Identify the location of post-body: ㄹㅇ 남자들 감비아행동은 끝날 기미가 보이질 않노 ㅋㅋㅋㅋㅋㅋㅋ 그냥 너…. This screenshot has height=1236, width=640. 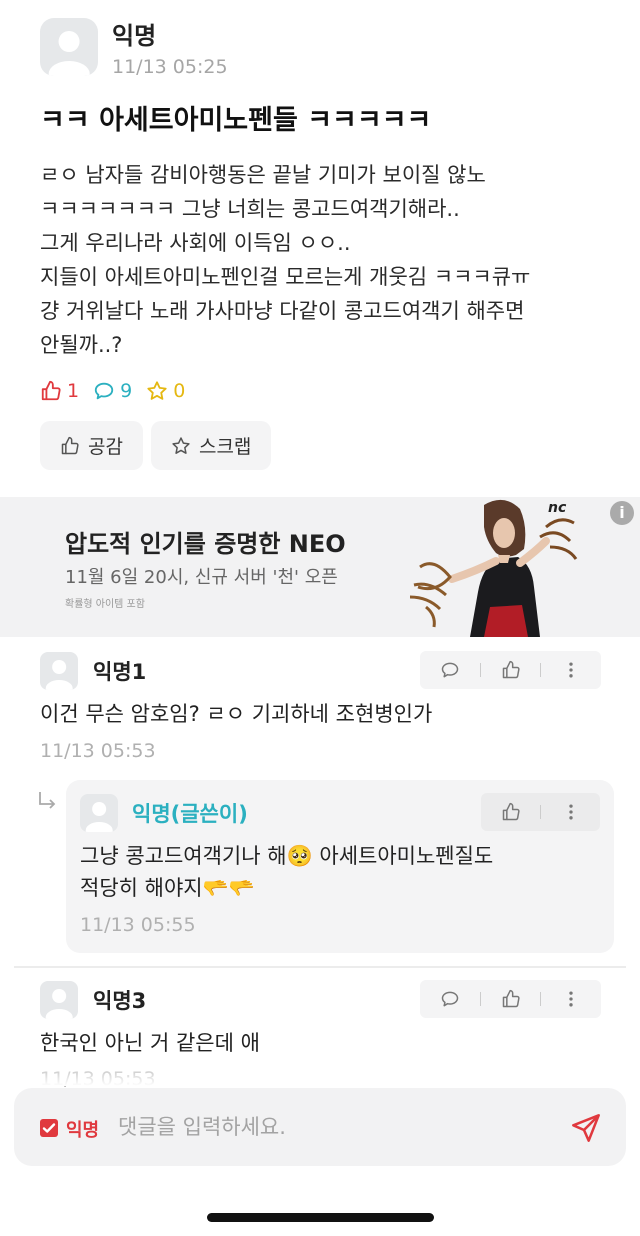
(320, 260).